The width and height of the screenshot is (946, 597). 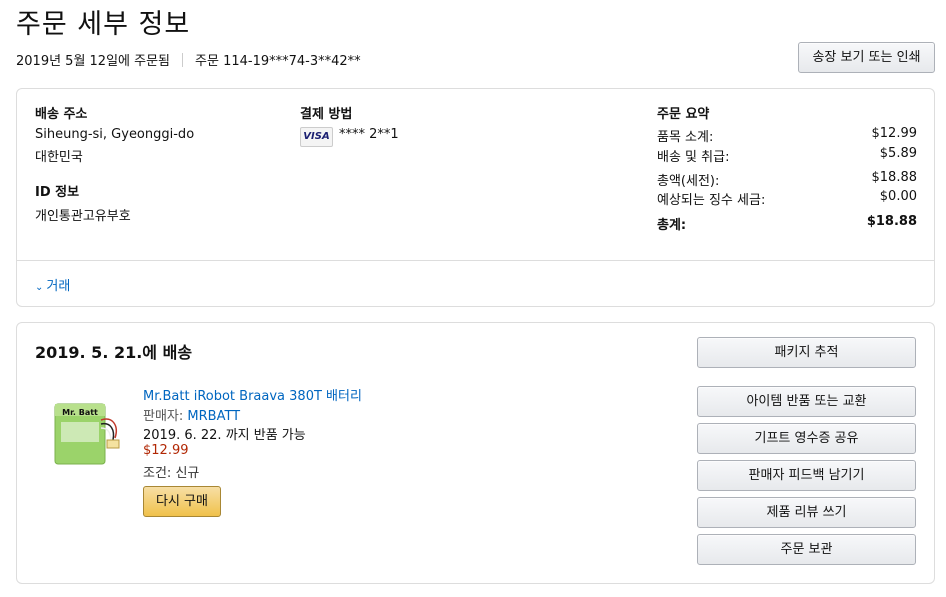 What do you see at coordinates (39, 287) in the screenshot?
I see `chevron-down-icon: ⌄` at bounding box center [39, 287].